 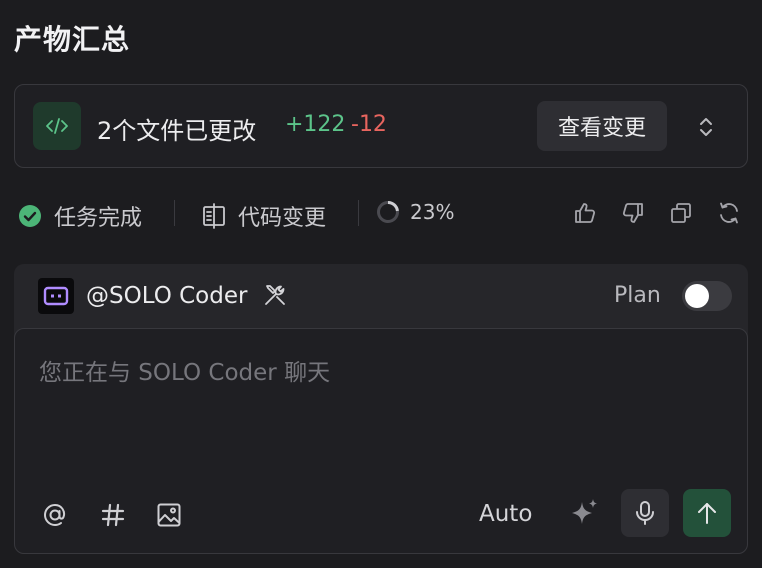 What do you see at coordinates (505, 514) in the screenshot?
I see `model-selector: Auto` at bounding box center [505, 514].